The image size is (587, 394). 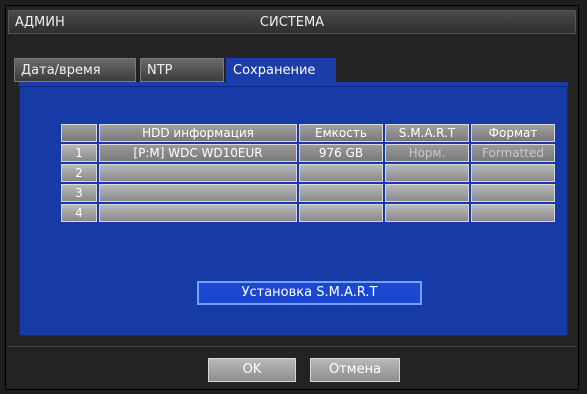 What do you see at coordinates (513, 133) in the screenshot?
I see `table-header-format: Формат` at bounding box center [513, 133].